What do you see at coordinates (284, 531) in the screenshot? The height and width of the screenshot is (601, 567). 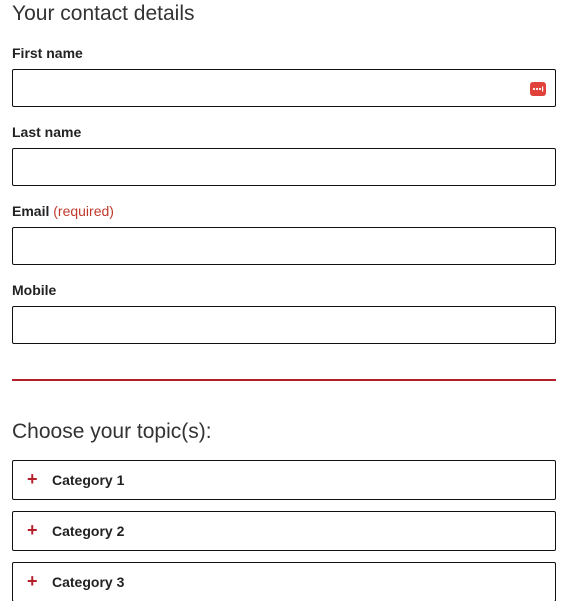 I see `category-accordion-2: + Category 2` at bounding box center [284, 531].